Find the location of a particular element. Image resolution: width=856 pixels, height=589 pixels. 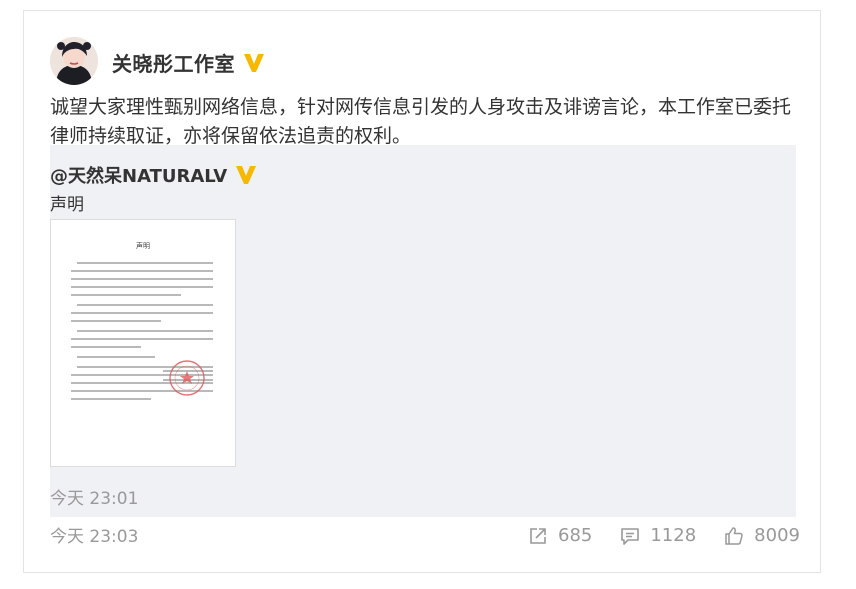

red-seal-stamp is located at coordinates (187, 378).